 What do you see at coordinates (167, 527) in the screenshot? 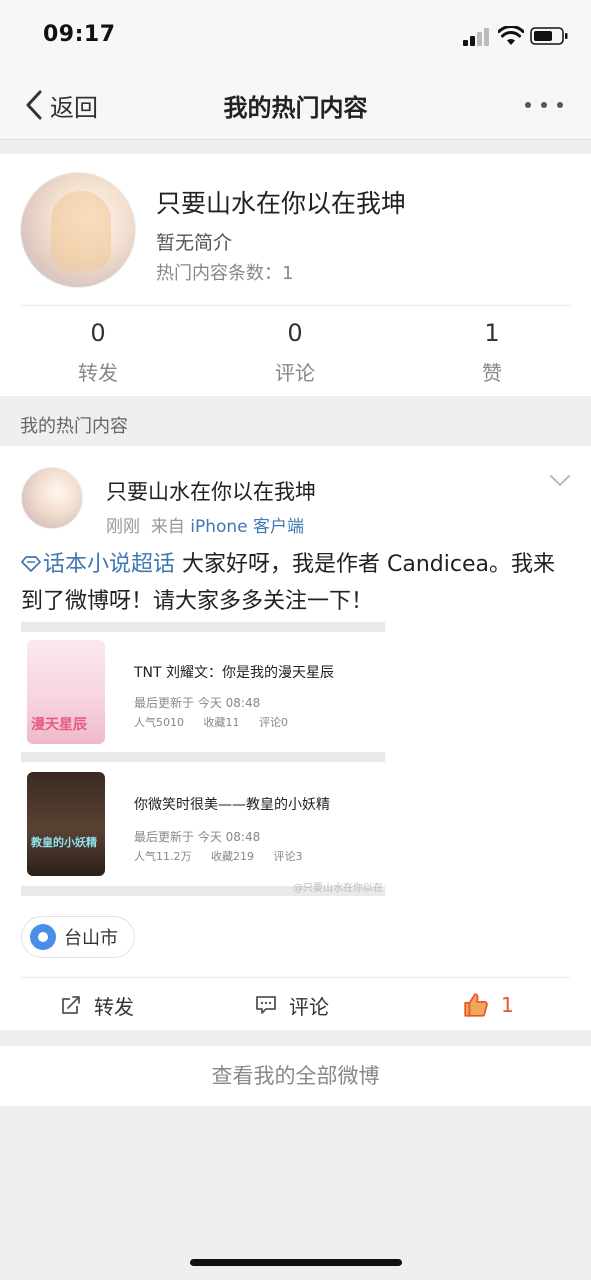
I see `post-from: 来自` at bounding box center [167, 527].